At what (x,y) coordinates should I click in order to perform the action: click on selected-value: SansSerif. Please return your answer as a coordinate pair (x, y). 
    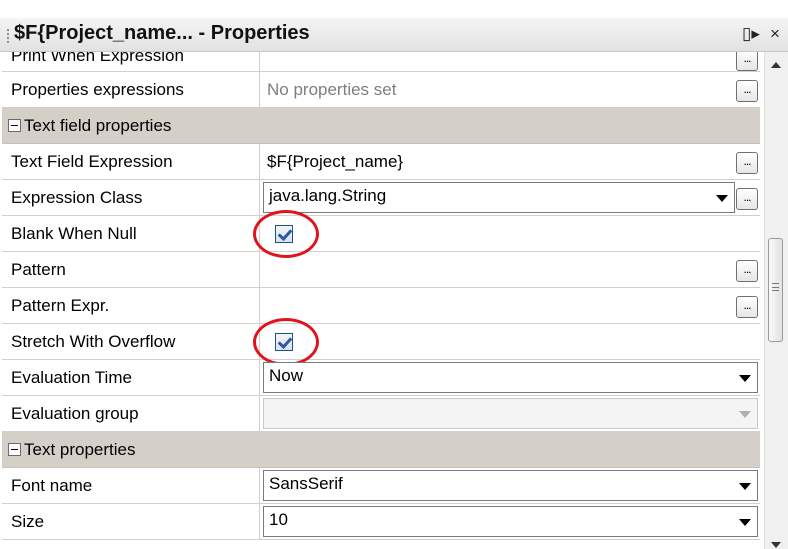
    Looking at the image, I should click on (306, 483).